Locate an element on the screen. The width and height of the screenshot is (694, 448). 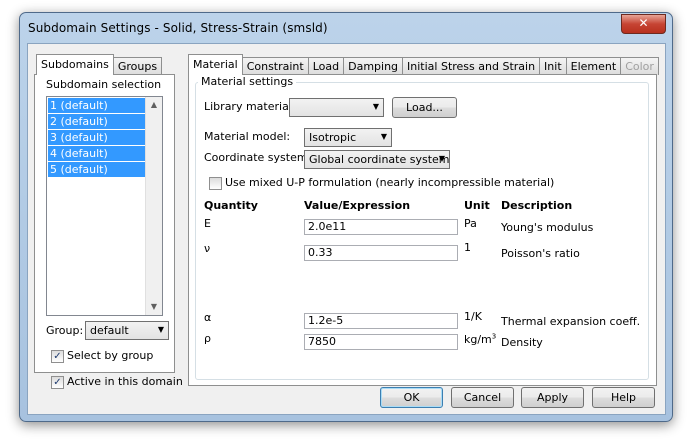
header-unit: Unit is located at coordinates (477, 205).